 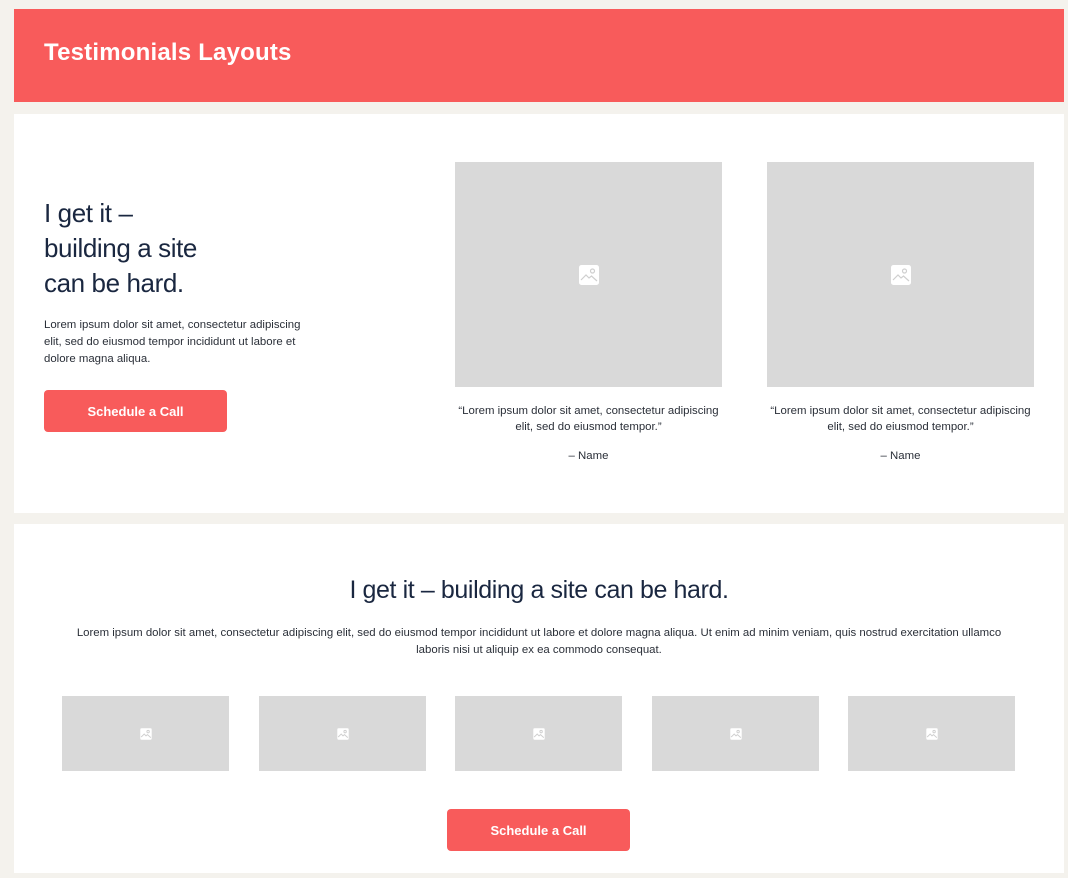 What do you see at coordinates (539, 55) in the screenshot?
I see `page-header: Testimonials Layouts` at bounding box center [539, 55].